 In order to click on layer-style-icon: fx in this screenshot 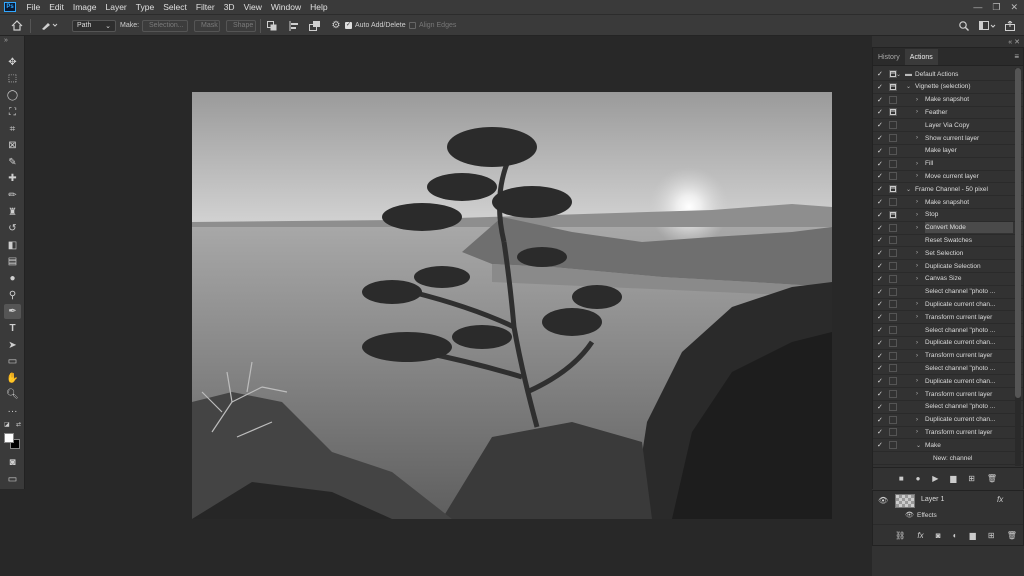, I will do `click(920, 535)`.